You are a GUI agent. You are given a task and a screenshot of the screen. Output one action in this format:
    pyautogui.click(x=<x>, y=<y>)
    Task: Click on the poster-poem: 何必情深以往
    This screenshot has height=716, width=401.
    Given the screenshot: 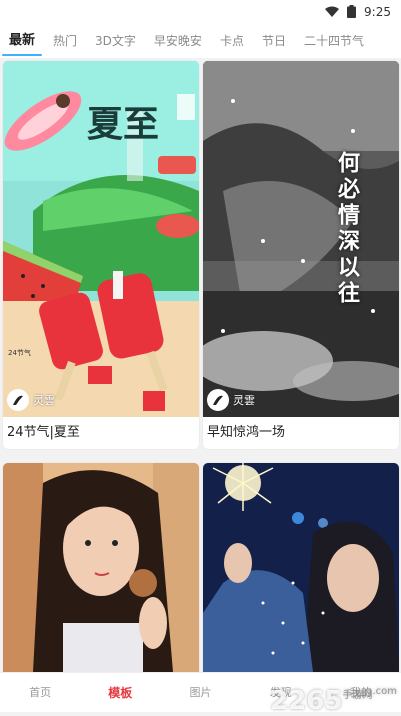 What is the action you would take?
    pyautogui.click(x=347, y=229)
    